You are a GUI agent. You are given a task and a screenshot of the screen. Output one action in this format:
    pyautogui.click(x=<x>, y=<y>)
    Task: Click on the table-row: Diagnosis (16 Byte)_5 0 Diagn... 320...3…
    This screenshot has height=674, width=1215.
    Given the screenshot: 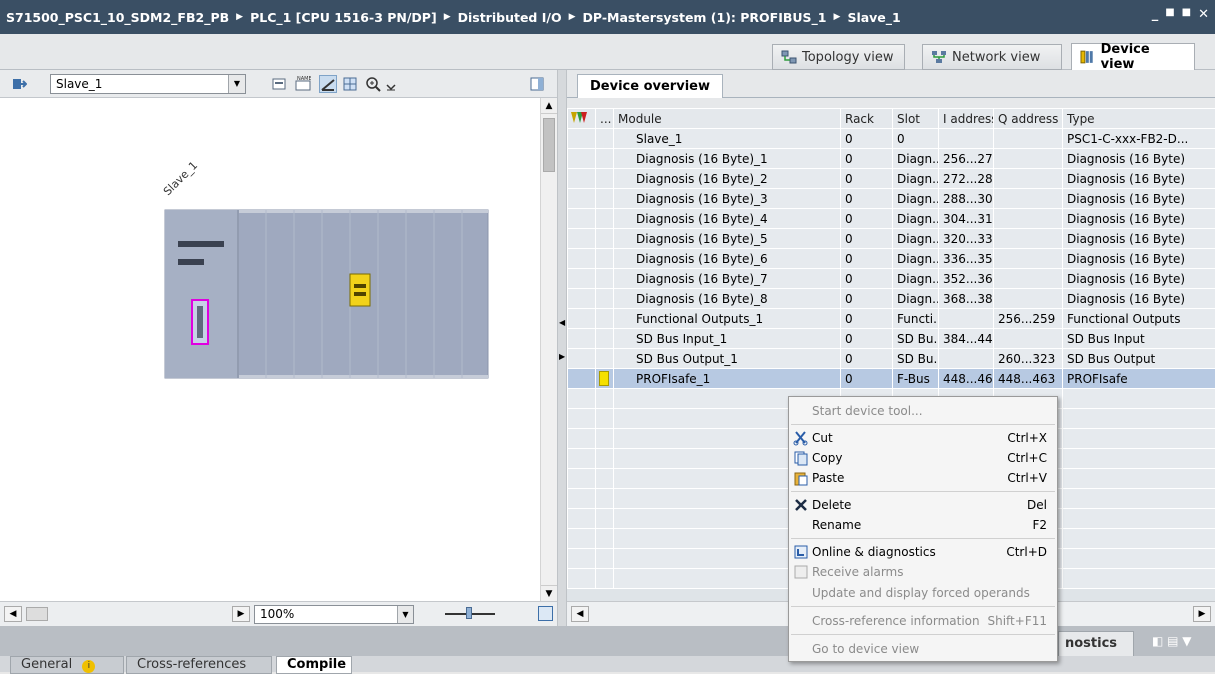 What is the action you would take?
    pyautogui.click(x=891, y=239)
    